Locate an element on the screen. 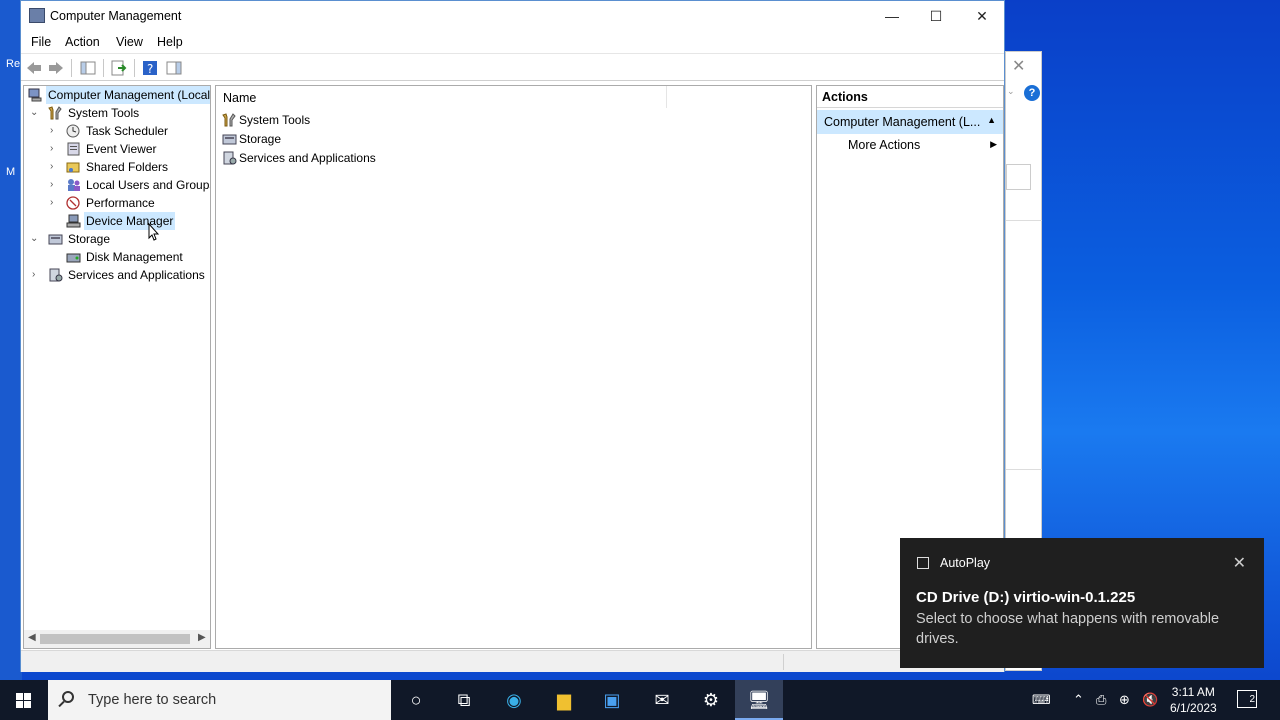 The height and width of the screenshot is (720, 1280). device-manager-icon is located at coordinates (73, 221).